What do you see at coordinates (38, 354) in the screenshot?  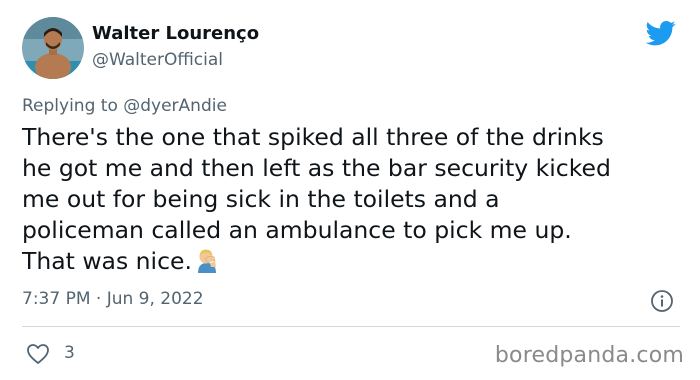 I see `heart-icon` at bounding box center [38, 354].